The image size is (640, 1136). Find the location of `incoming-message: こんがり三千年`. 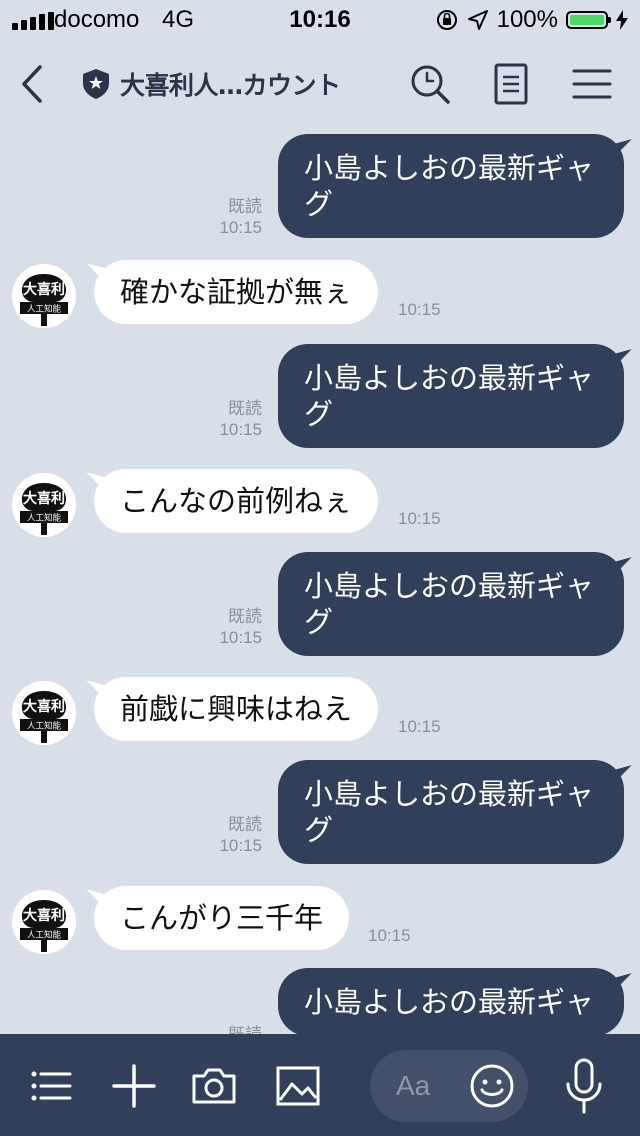

incoming-message: こんがり三千年 is located at coordinates (222, 918).